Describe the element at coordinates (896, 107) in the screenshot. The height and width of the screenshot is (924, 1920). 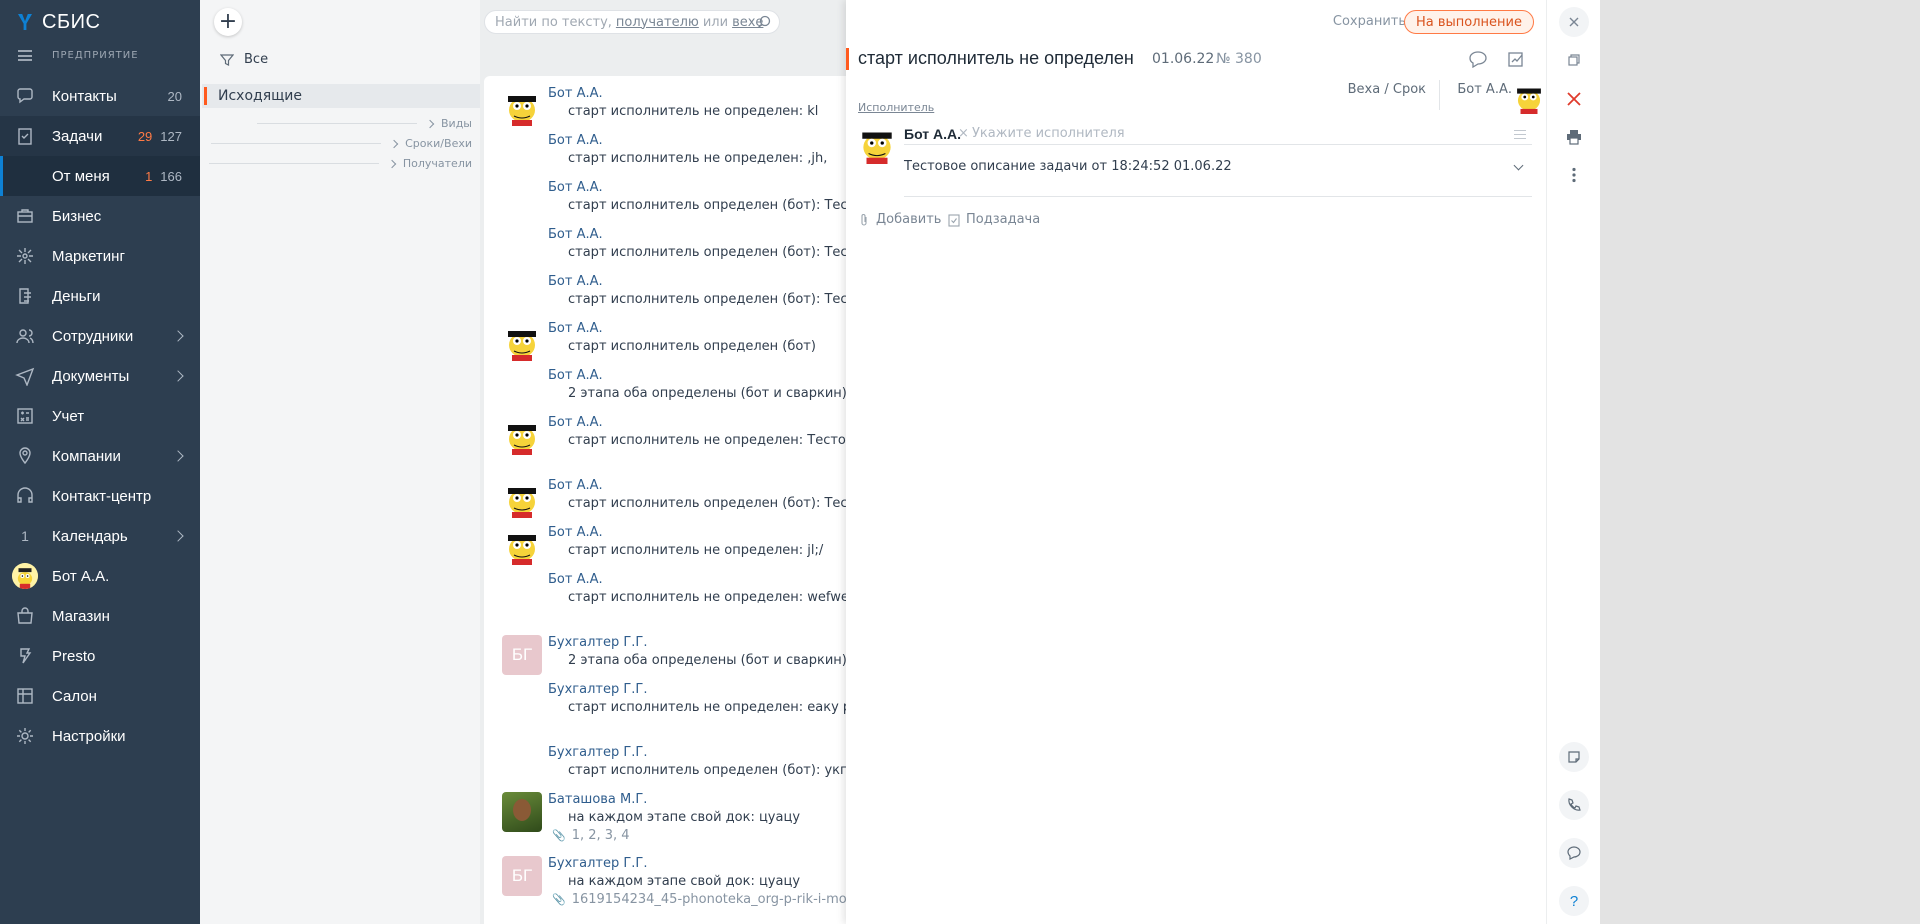
I see `executor-label: Исполнитель` at that location.